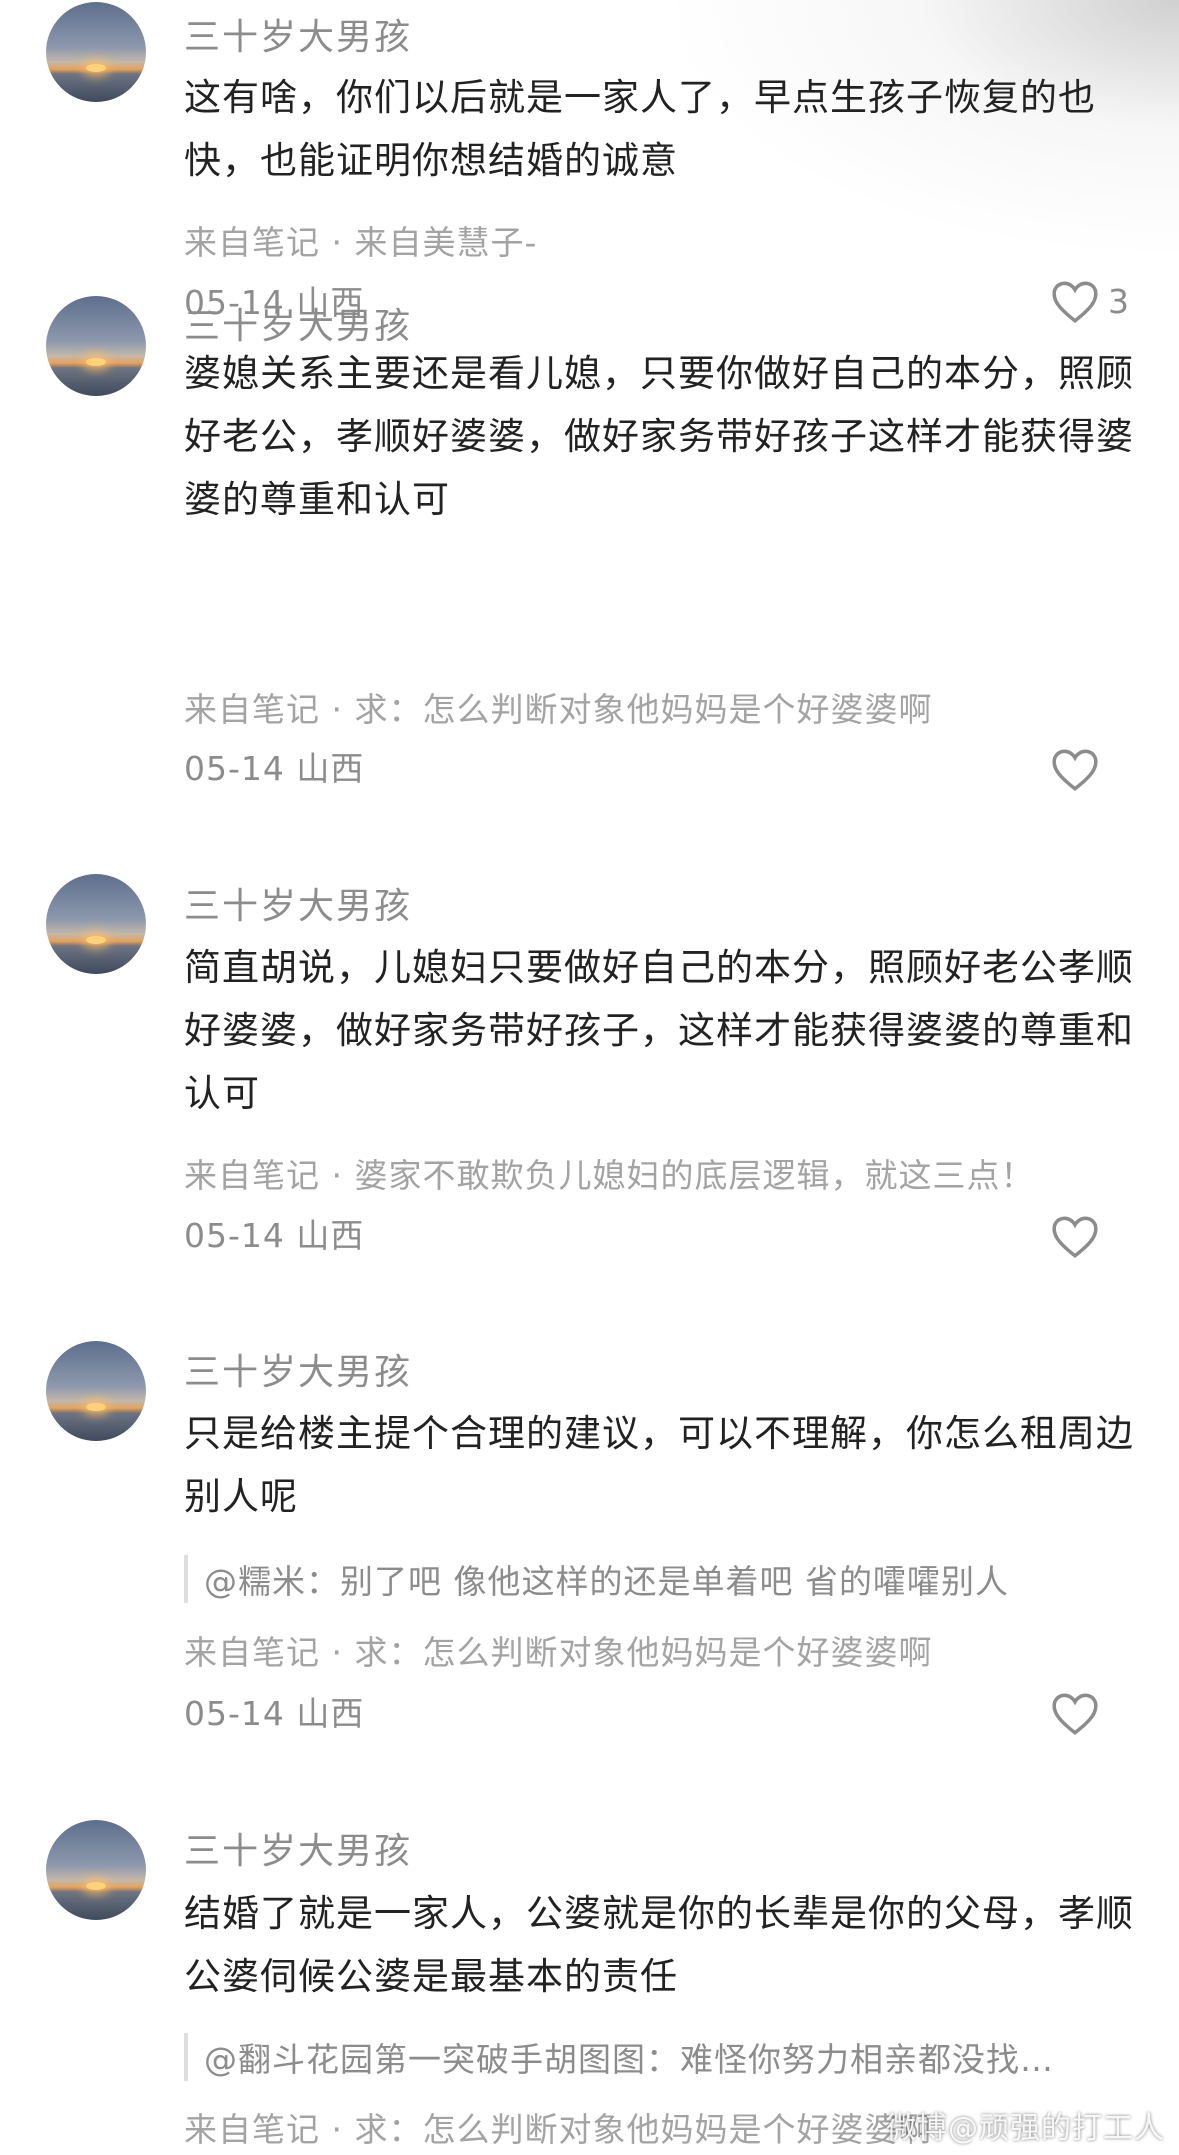  What do you see at coordinates (609, 1173) in the screenshot?
I see `comment-source: 来自笔记 · 婆家不敢欺负儿媳妇的底层逻辑，就这三点！` at bounding box center [609, 1173].